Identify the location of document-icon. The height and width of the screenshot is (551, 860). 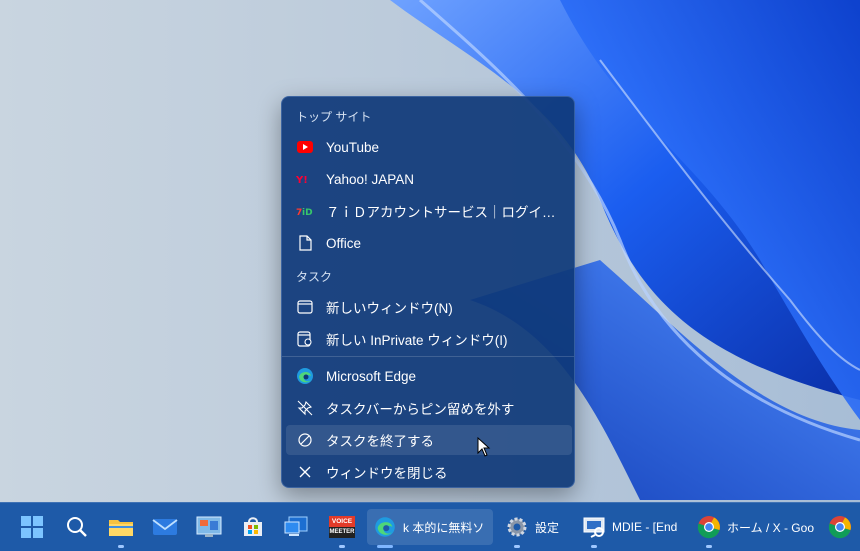
(305, 243).